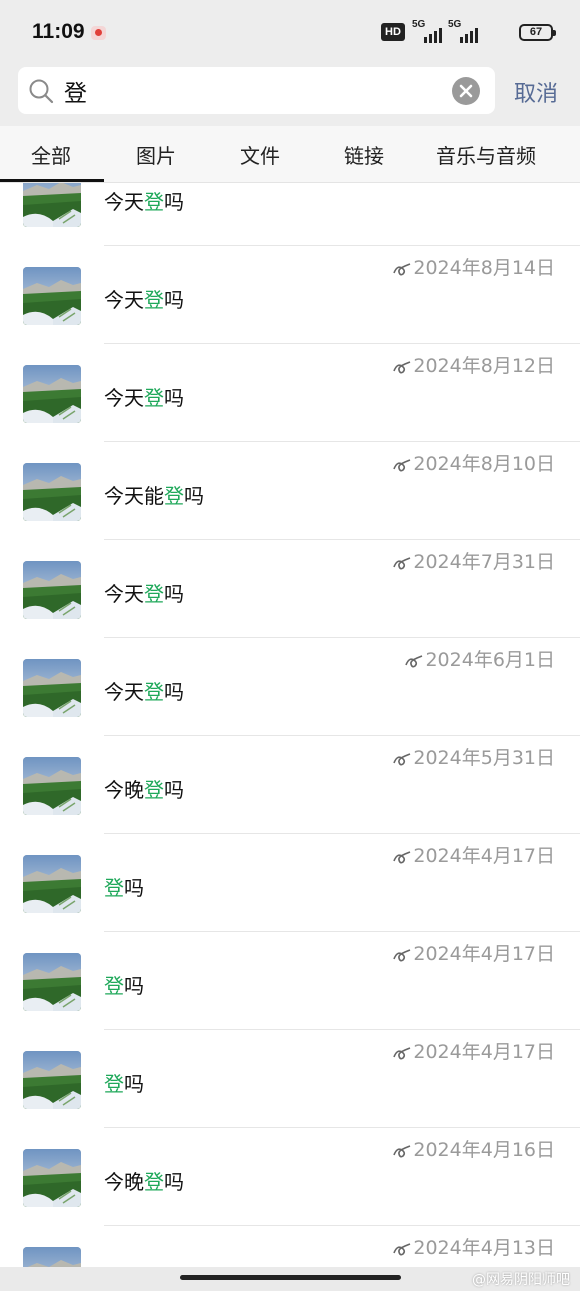 The width and height of the screenshot is (580, 1291). Describe the element at coordinates (536, 92) in the screenshot. I see `cancel-button: 取消` at that location.